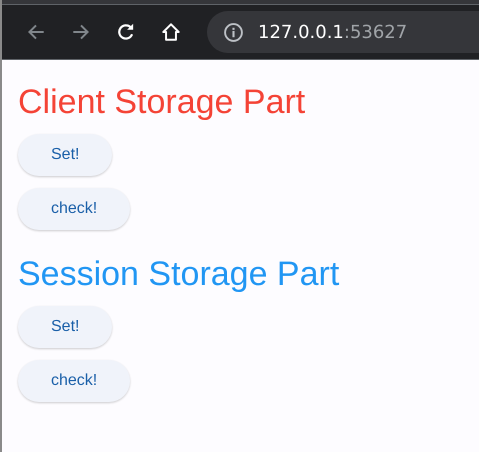  Describe the element at coordinates (376, 32) in the screenshot. I see `url-port: :53627` at that location.